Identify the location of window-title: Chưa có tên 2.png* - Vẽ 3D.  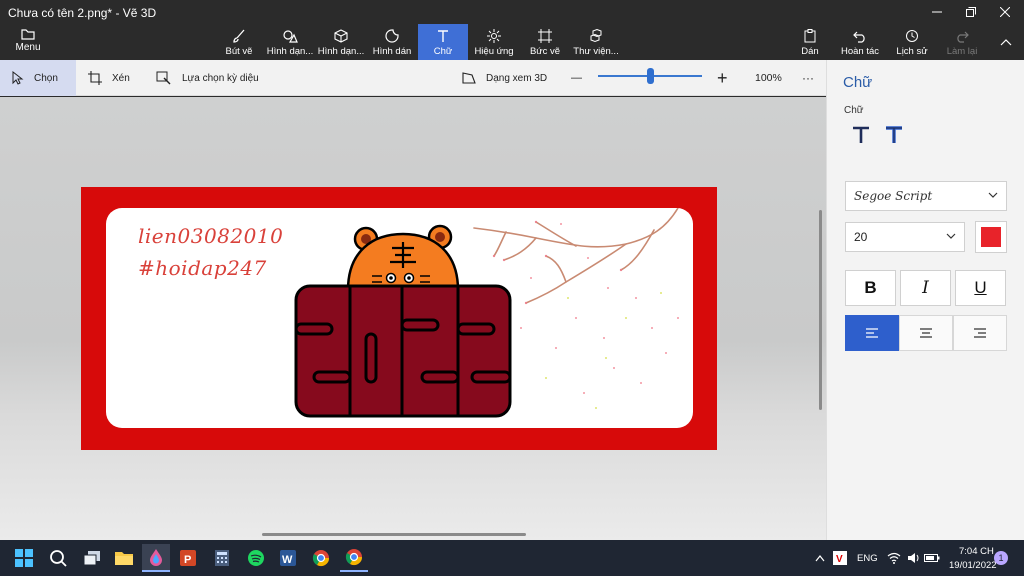
(82, 13).